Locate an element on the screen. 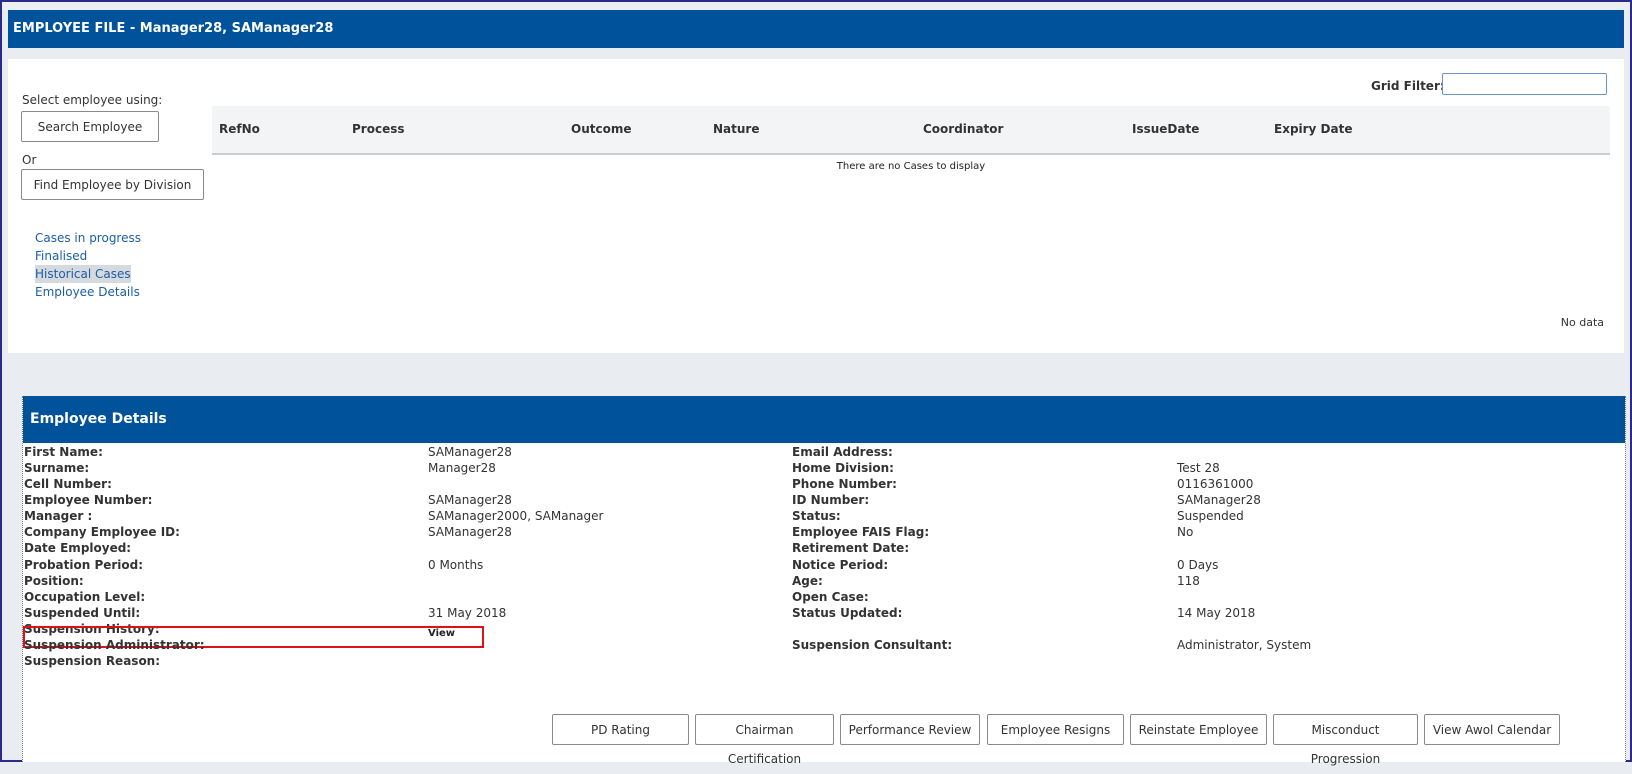 This screenshot has height=774, width=1632. view-awol-calendar-button: View Awol Calendar is located at coordinates (1492, 729).